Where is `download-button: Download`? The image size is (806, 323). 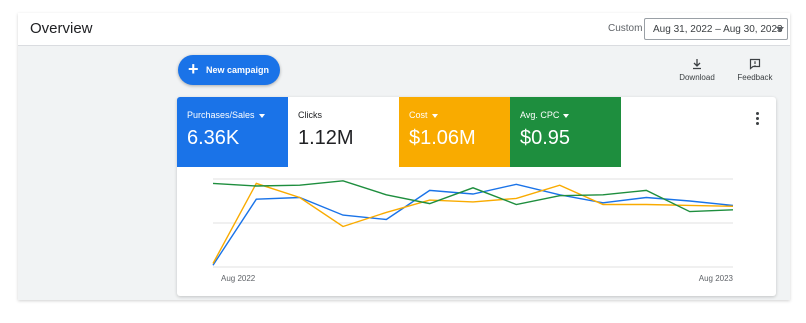 download-button: Download is located at coordinates (697, 70).